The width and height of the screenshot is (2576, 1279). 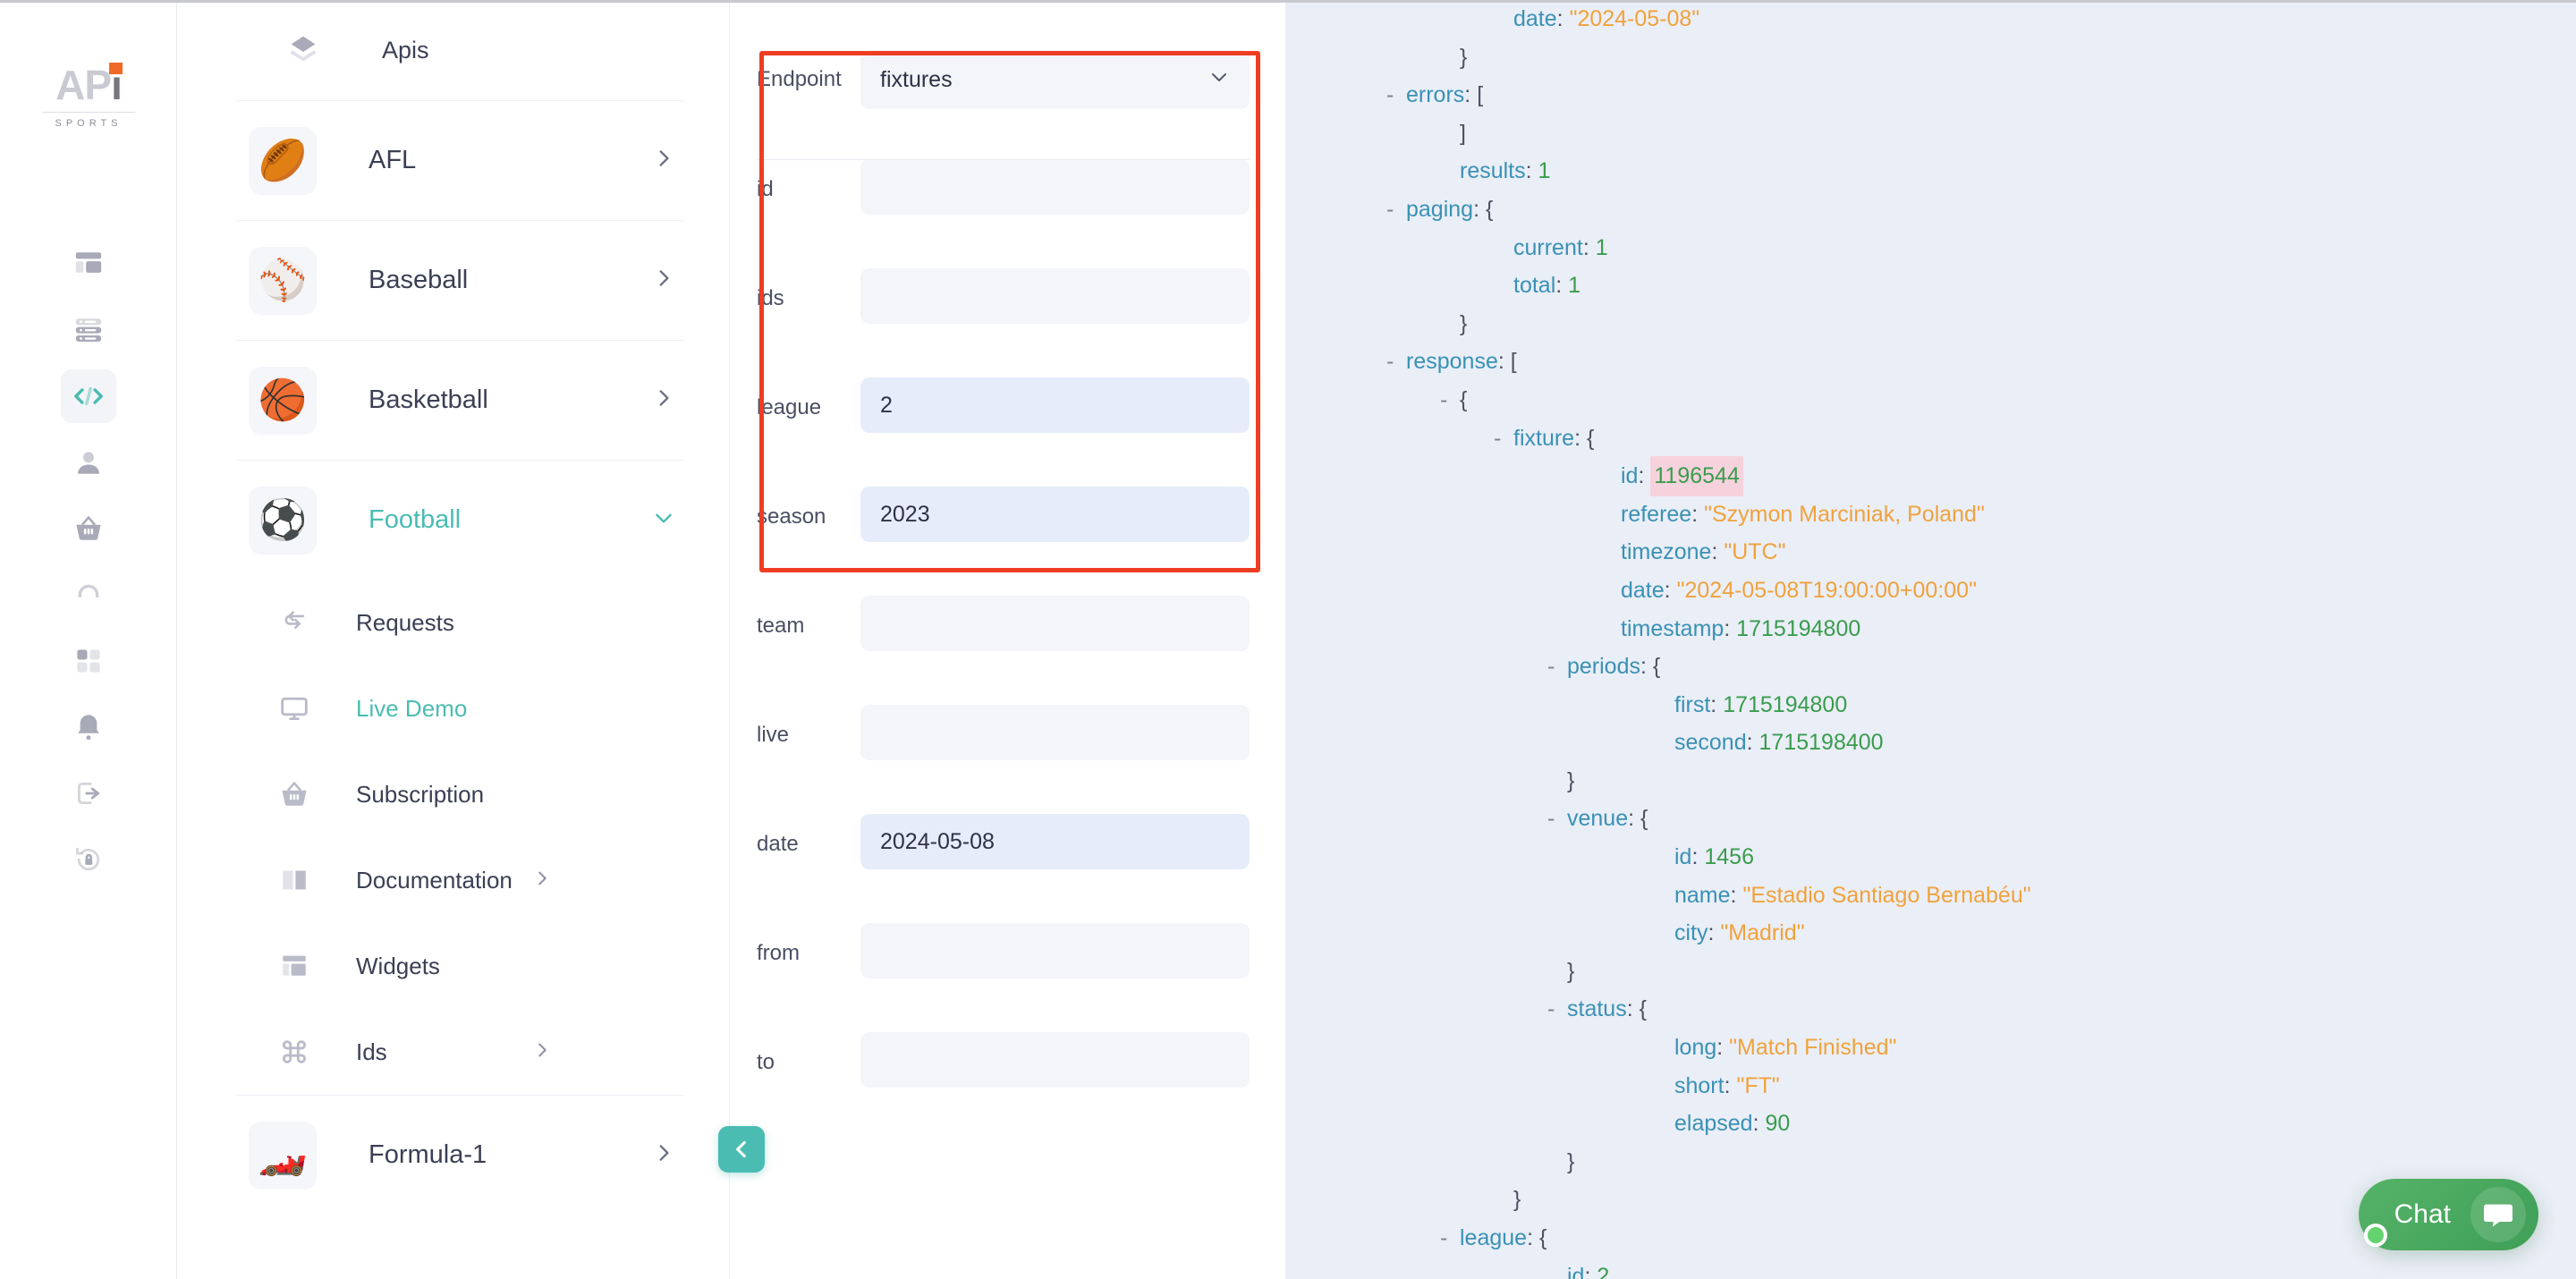 I want to click on sidebar-item-afl: 🏉 AFL, so click(x=460, y=160).